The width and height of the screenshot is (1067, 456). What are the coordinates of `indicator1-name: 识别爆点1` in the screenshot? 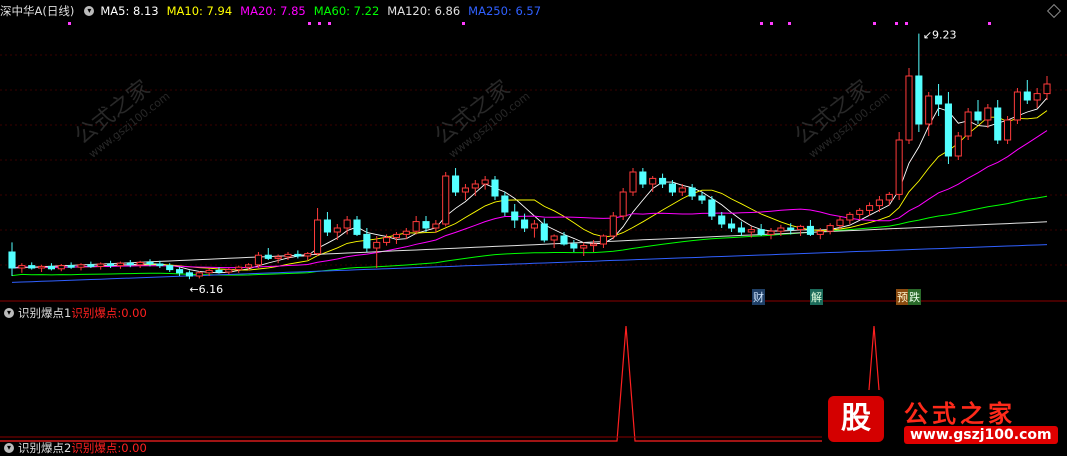 It's located at (45, 313).